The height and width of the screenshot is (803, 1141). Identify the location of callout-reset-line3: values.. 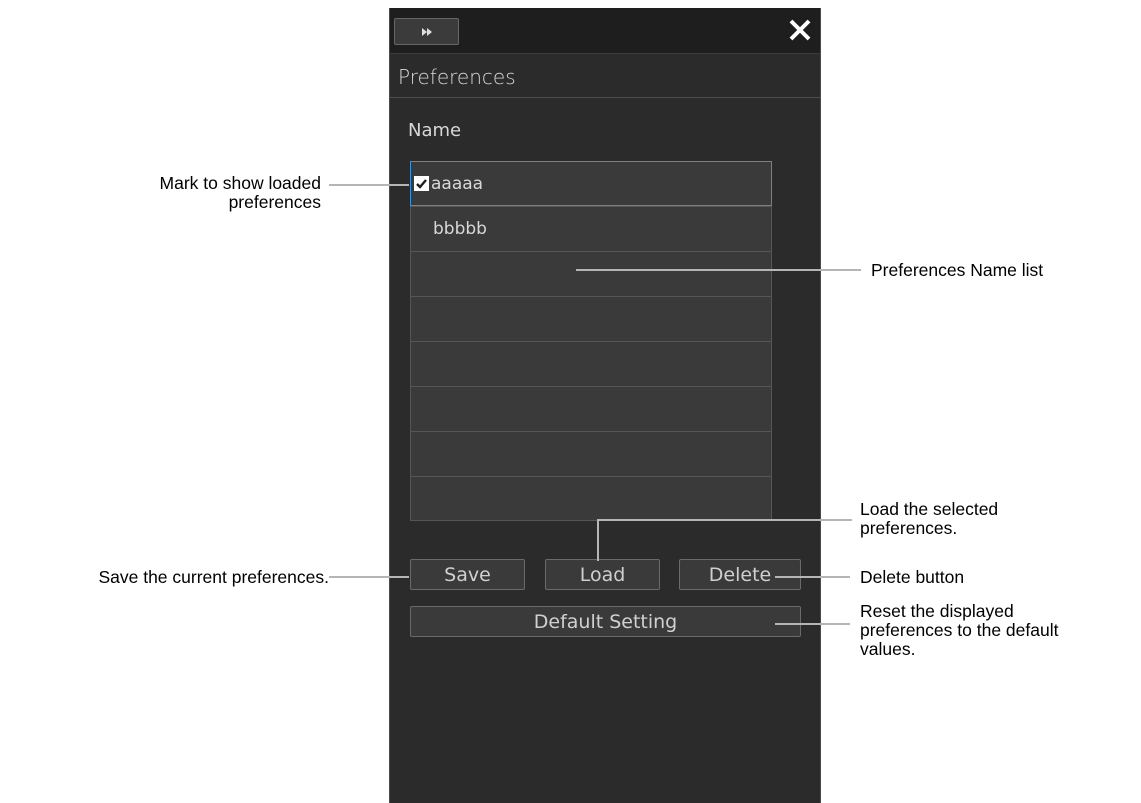
(888, 649).